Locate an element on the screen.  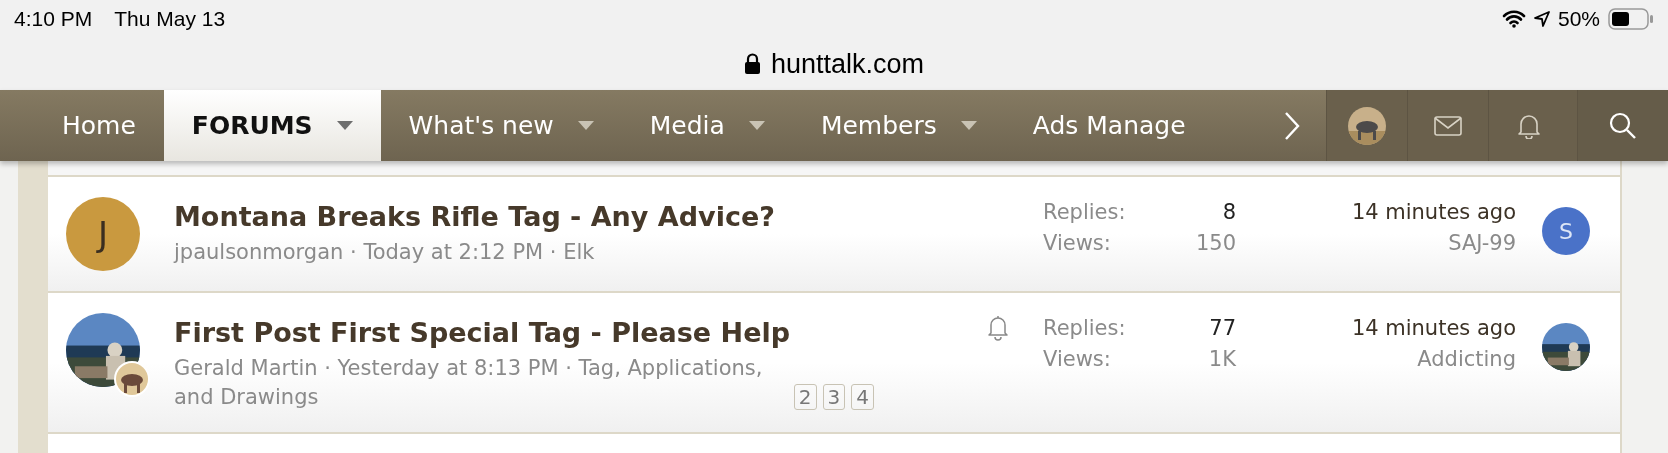
page-link: 4 is located at coordinates (862, 397).